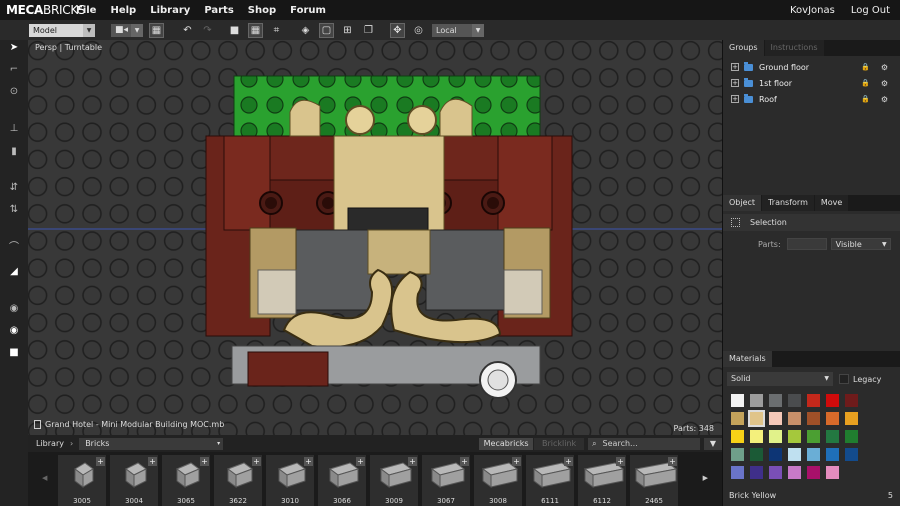  I want to click on logout-link: Log Out, so click(870, 10).